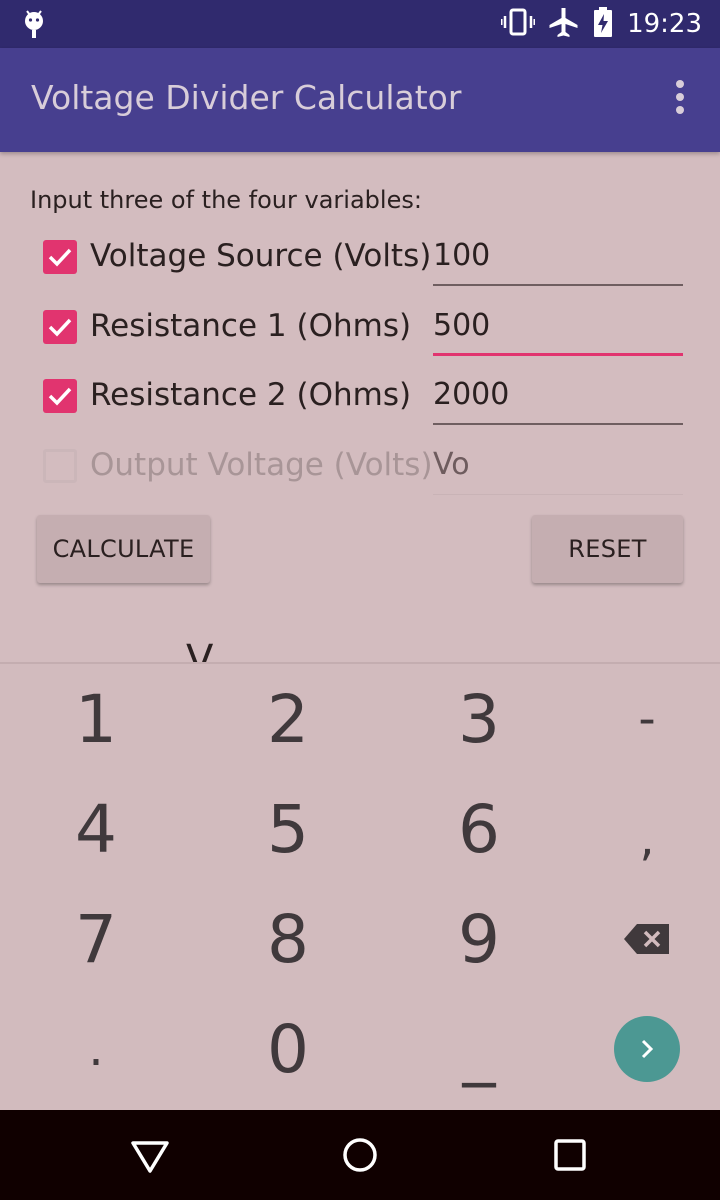  Describe the element at coordinates (96, 719) in the screenshot. I see `key-1: 1` at that location.